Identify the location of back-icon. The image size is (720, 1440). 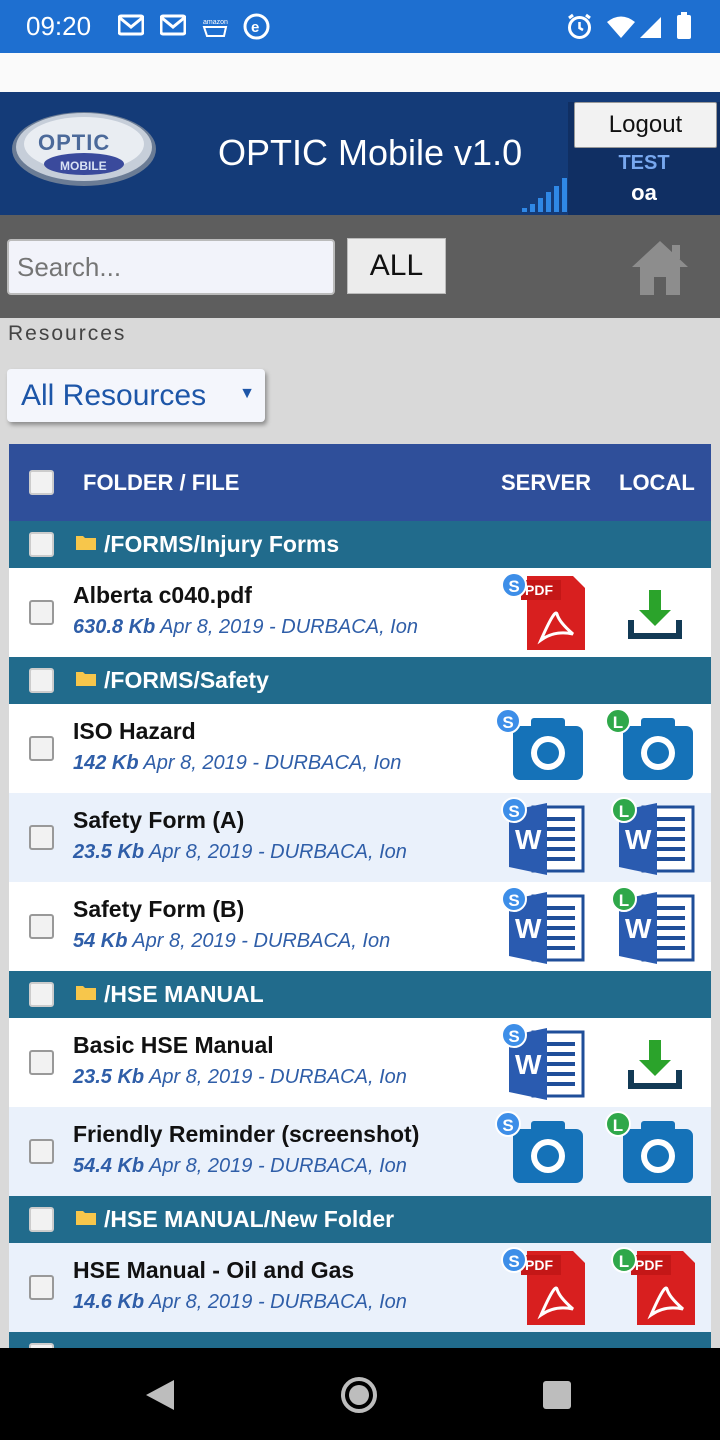
(160, 1395).